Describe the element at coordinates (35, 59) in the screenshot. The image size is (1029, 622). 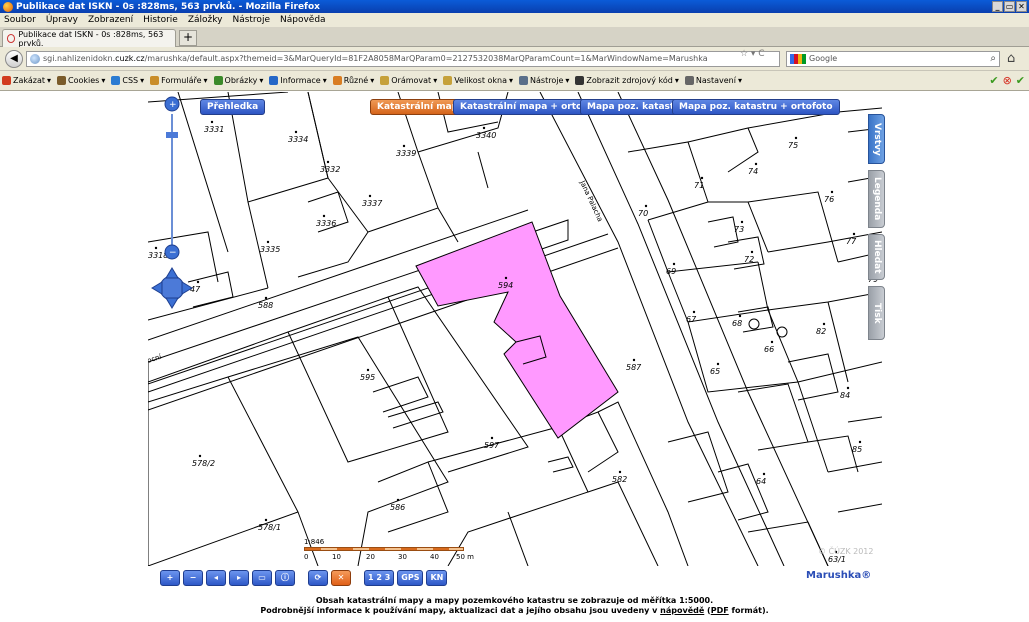
I see `site-identity-icon` at that location.